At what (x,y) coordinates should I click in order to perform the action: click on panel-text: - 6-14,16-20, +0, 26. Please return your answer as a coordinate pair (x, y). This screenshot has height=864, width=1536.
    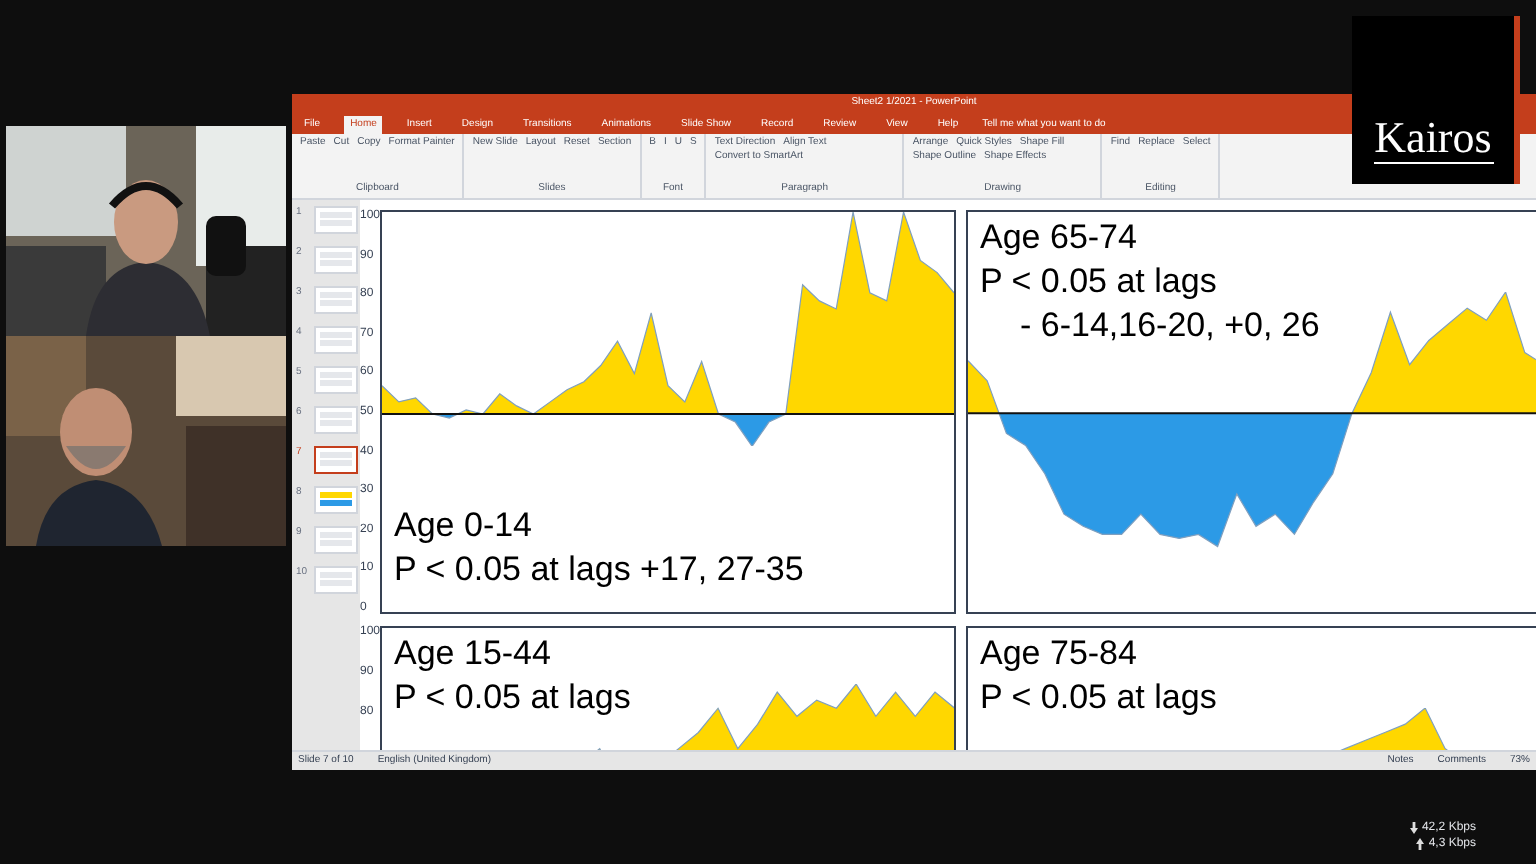
    Looking at the image, I should click on (1169, 326).